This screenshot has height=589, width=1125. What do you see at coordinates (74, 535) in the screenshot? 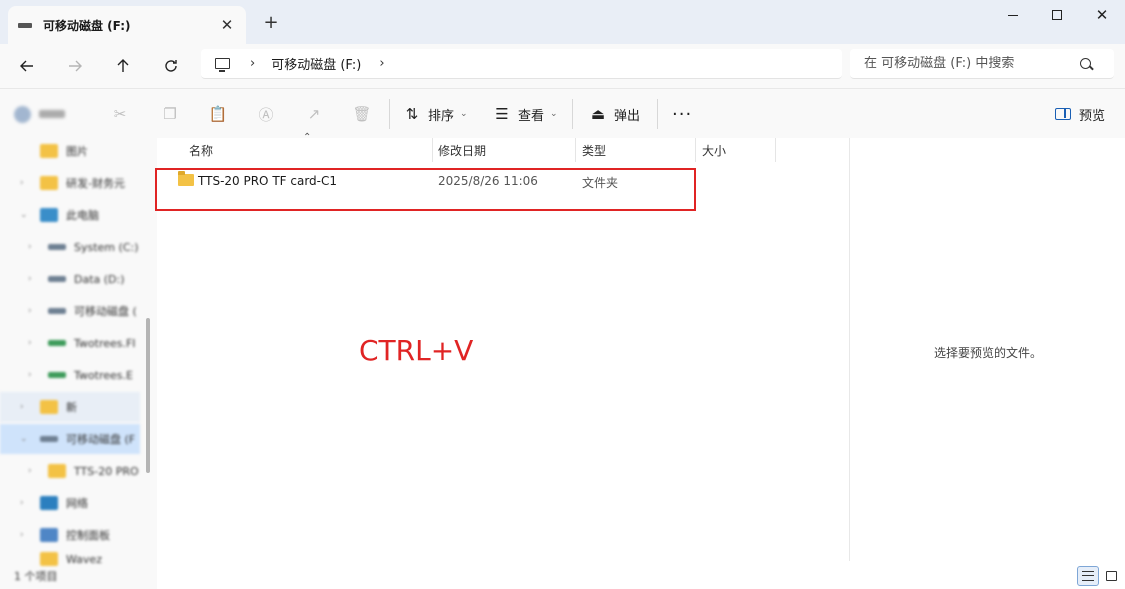
I see `sidebar-item-control-panel: › 控制面板` at bounding box center [74, 535].